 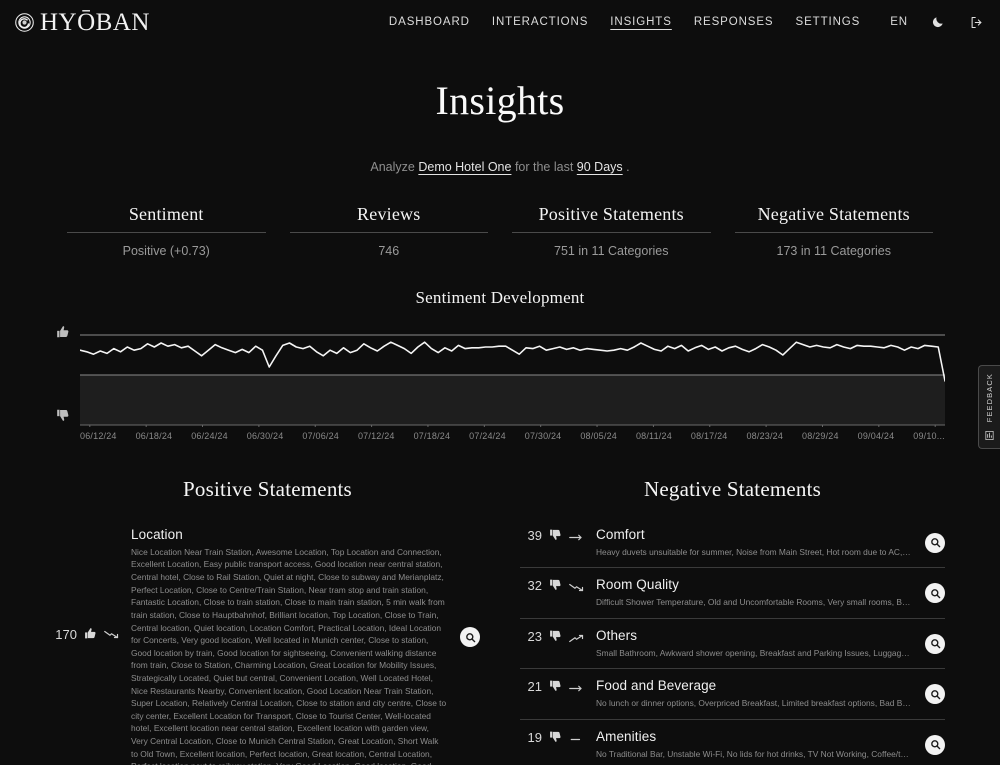 What do you see at coordinates (534, 737) in the screenshot?
I see `statement-count: 19` at bounding box center [534, 737].